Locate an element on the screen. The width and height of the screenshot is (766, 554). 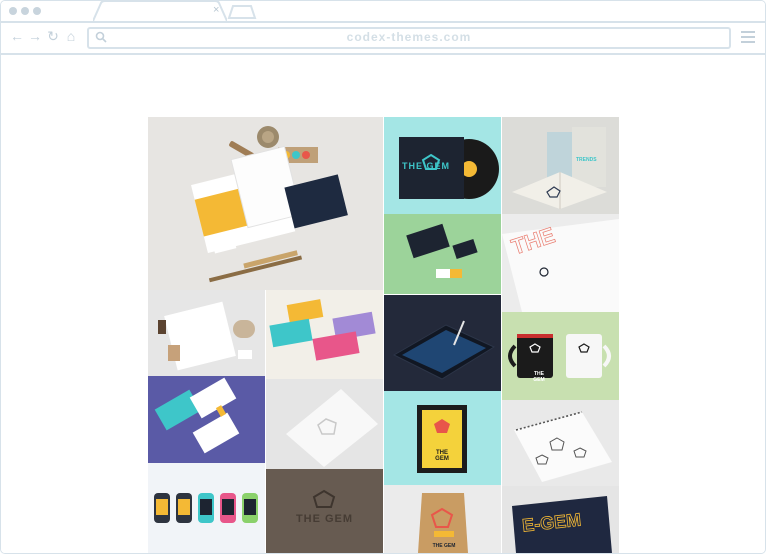
sketchbook-mockup-image is located at coordinates (560, 443).